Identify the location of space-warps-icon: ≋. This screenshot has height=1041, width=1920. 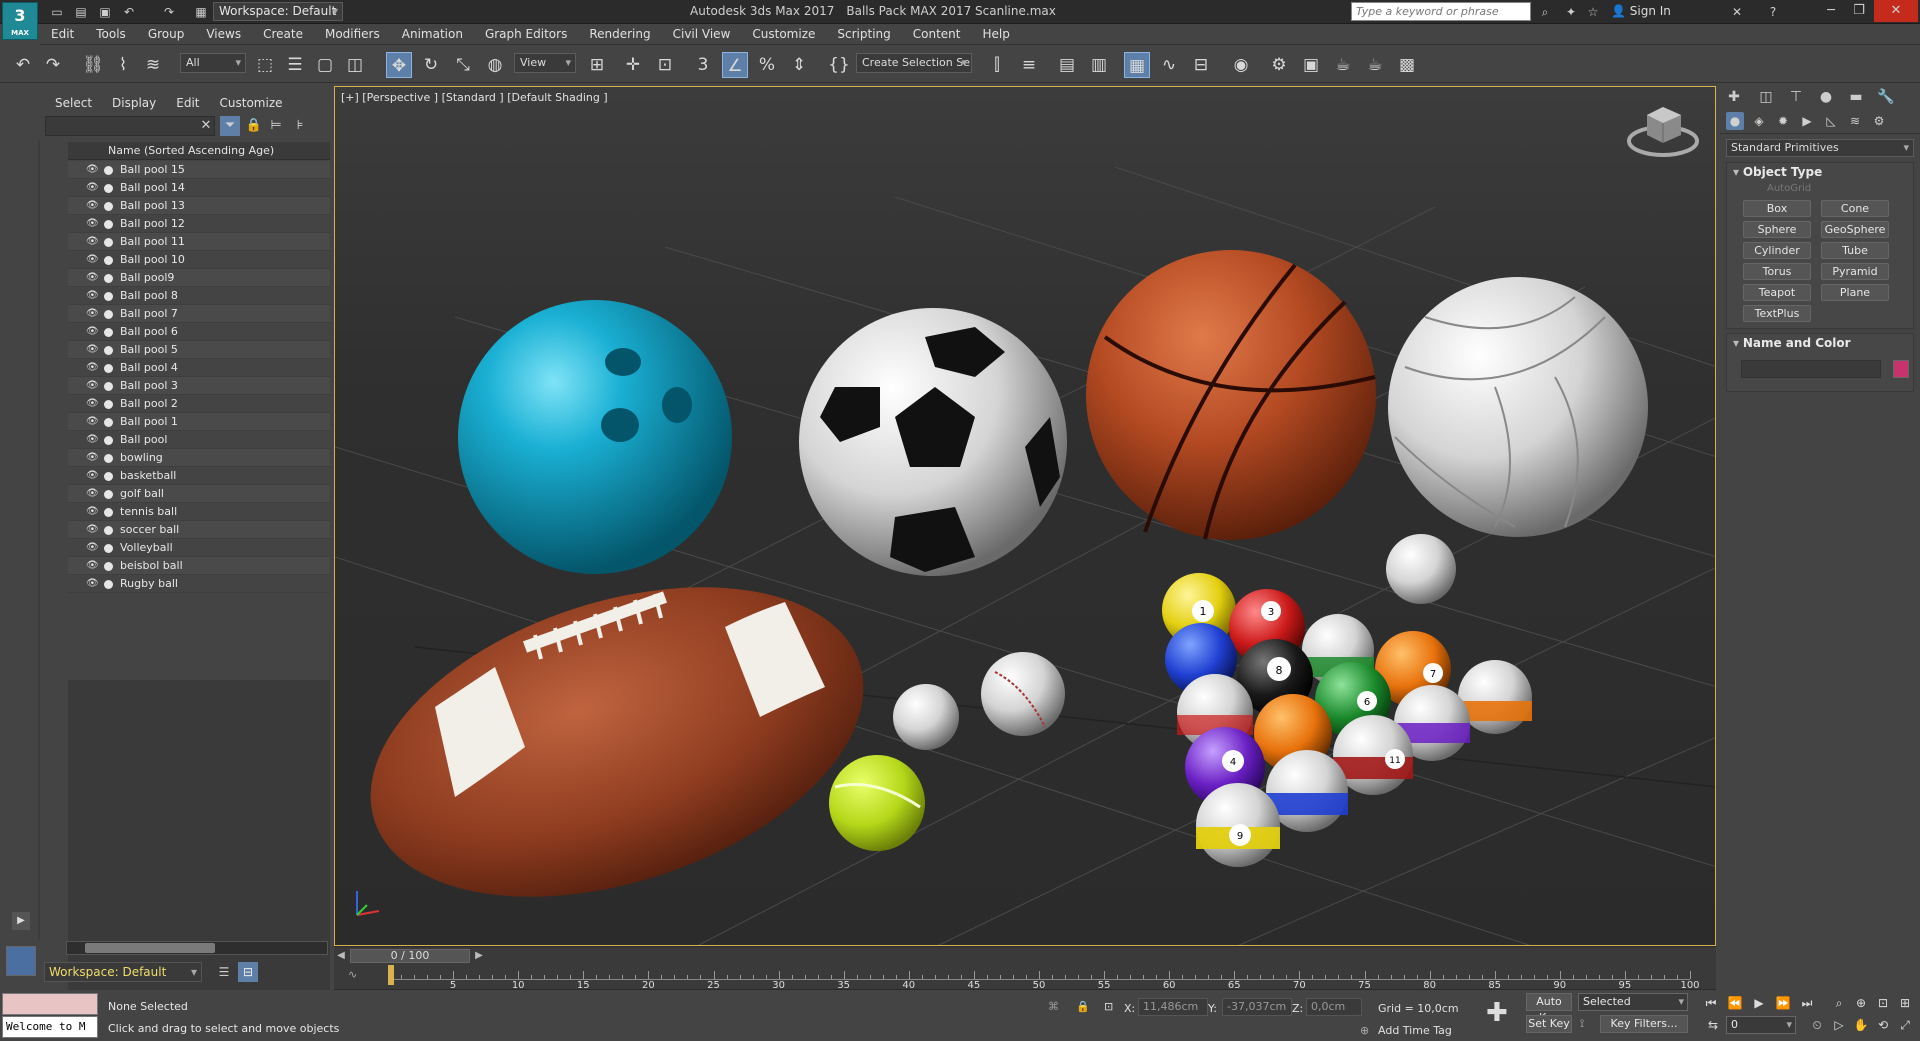
(1855, 121).